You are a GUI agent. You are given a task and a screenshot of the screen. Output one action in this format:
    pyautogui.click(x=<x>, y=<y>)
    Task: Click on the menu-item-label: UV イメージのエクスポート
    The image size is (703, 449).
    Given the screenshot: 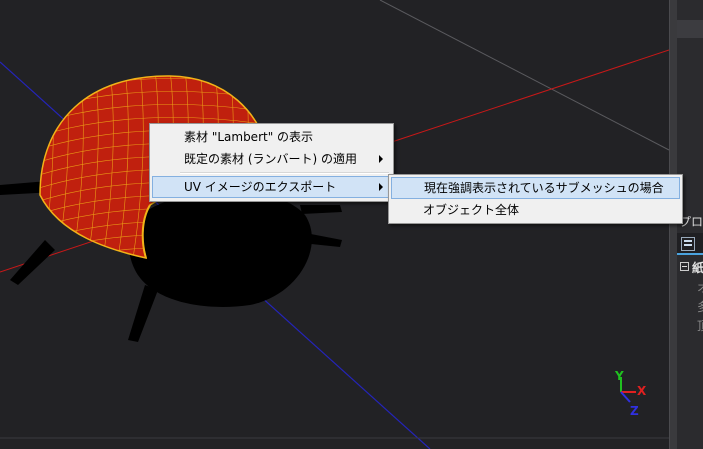 What is the action you would take?
    pyautogui.click(x=260, y=187)
    